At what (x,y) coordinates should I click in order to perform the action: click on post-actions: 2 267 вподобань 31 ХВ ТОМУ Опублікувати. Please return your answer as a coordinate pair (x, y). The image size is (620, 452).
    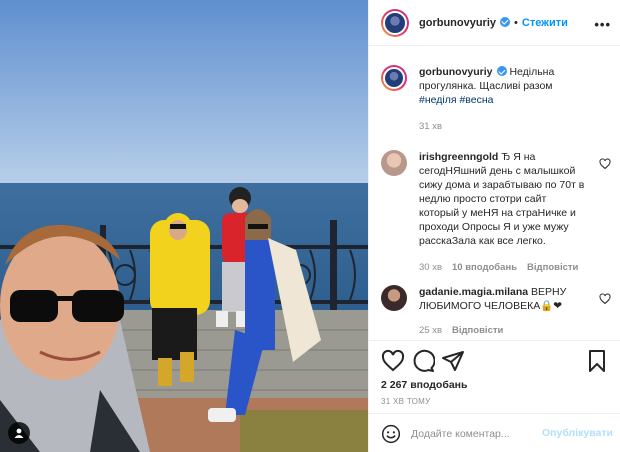
    Looking at the image, I should click on (494, 396).